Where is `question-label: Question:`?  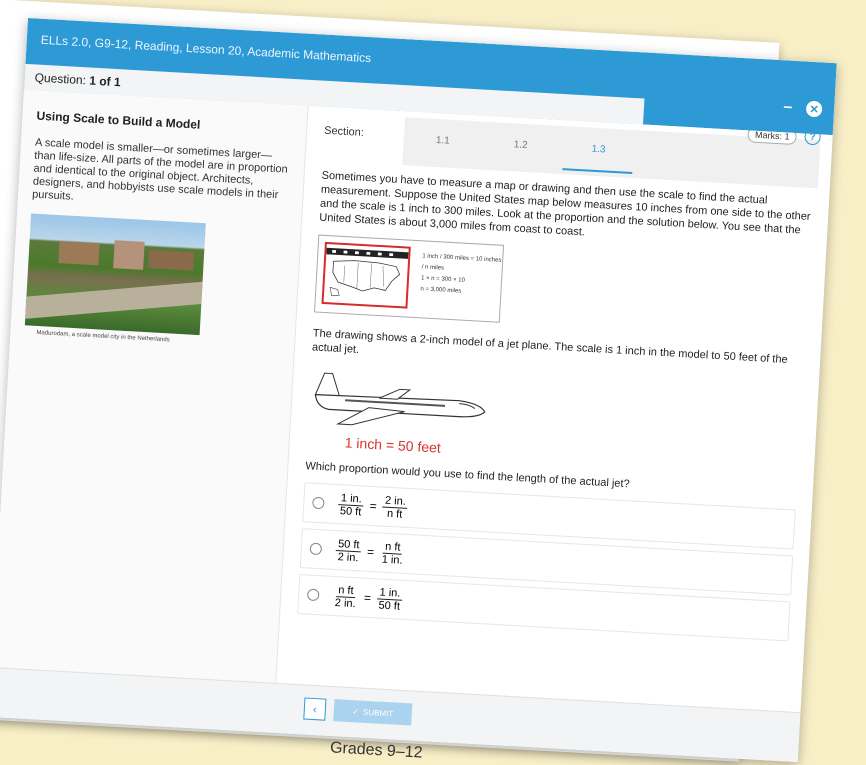 question-label: Question: is located at coordinates (60, 79).